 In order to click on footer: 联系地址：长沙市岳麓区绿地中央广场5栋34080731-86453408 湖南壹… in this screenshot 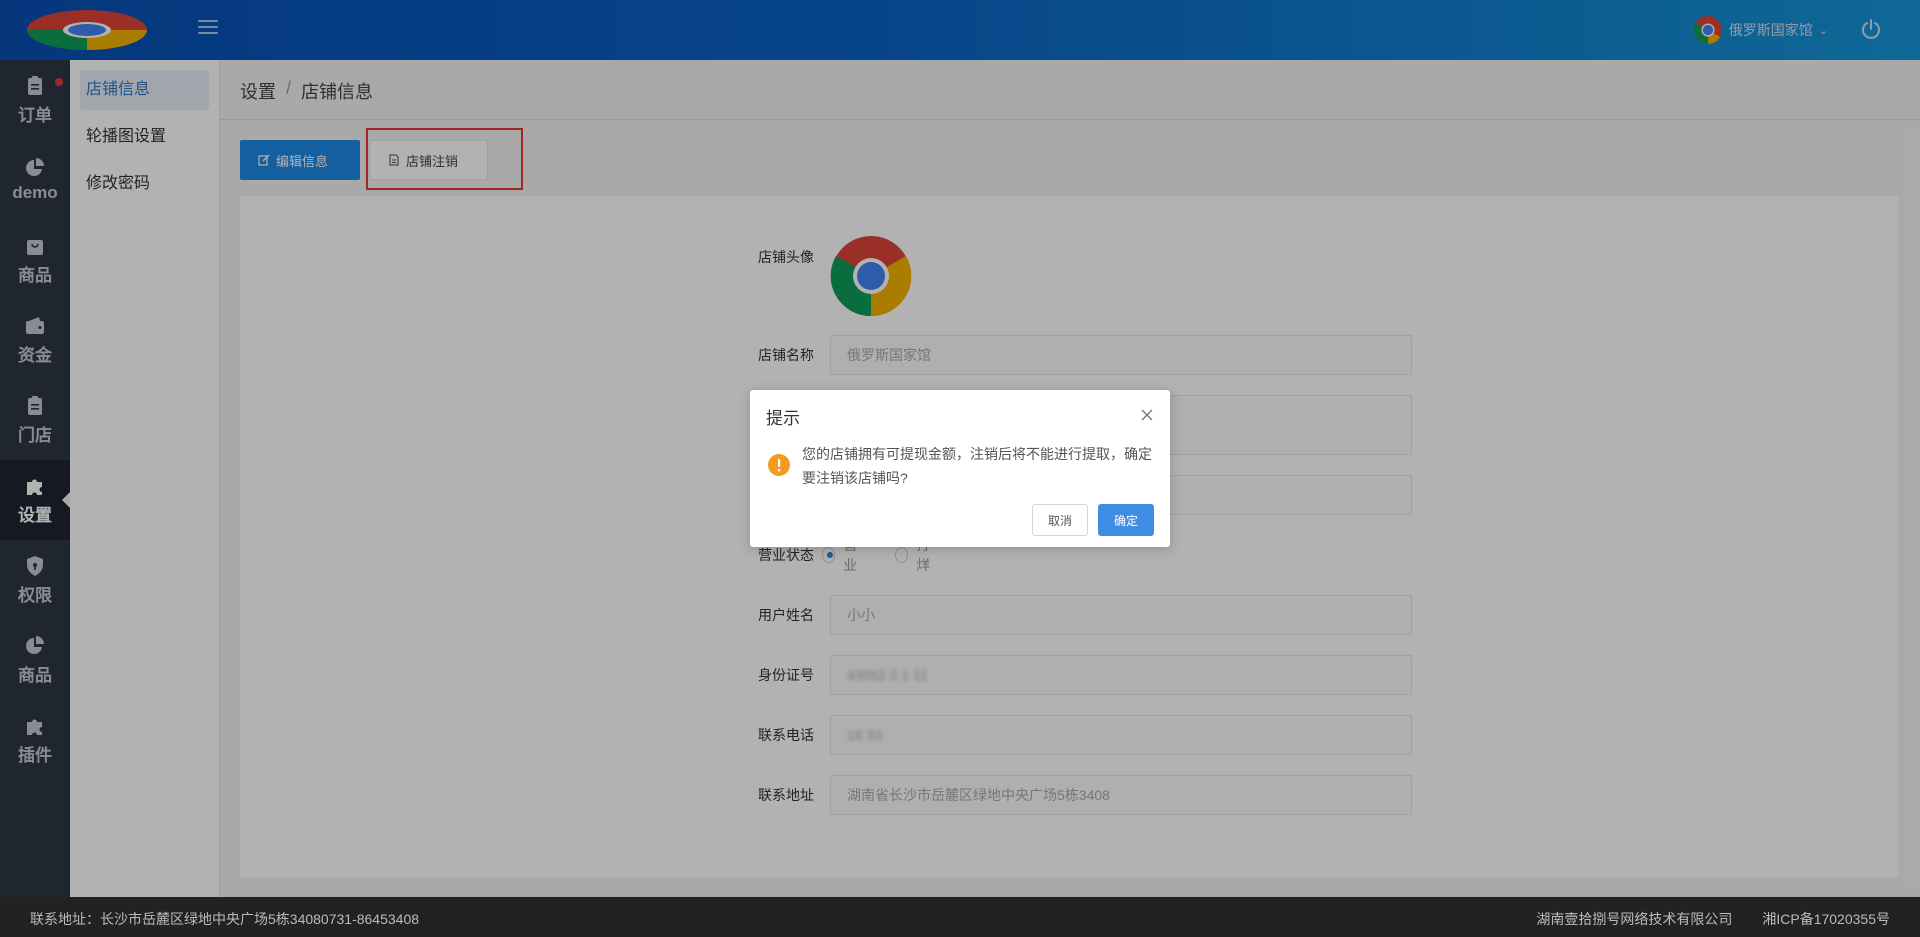, I will do `click(960, 917)`.